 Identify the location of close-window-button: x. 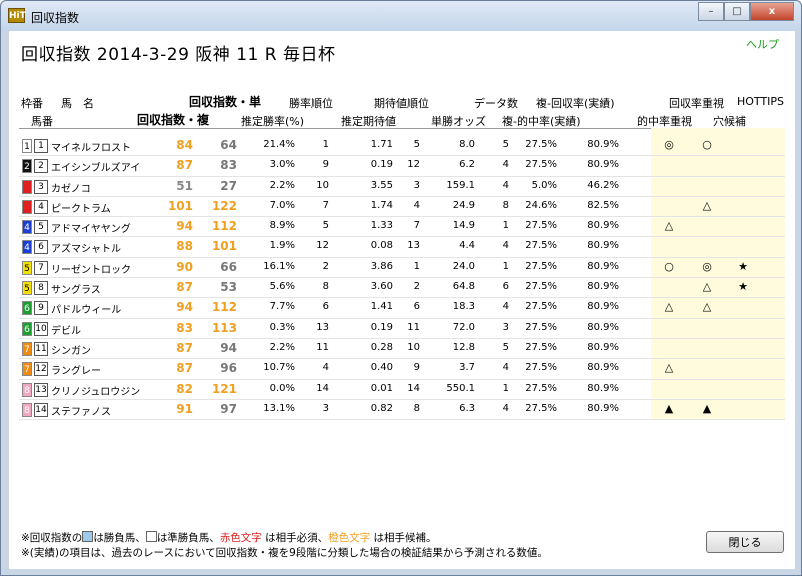
(772, 11).